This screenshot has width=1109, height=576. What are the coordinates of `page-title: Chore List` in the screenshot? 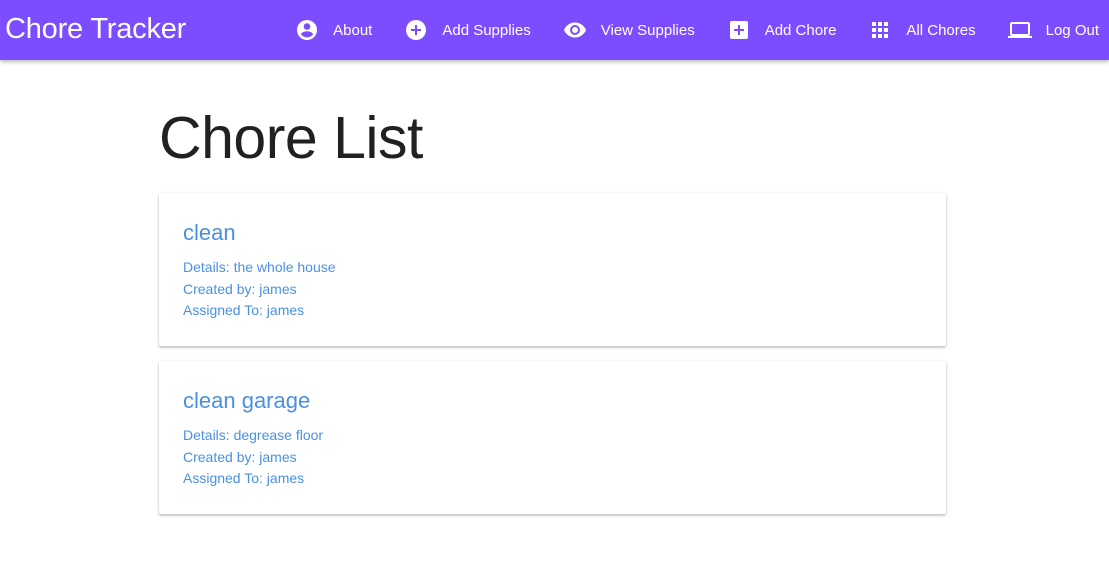 It's located at (291, 138).